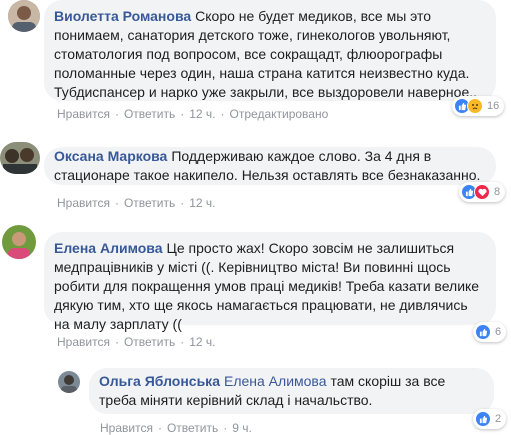 This screenshot has width=511, height=435. What do you see at coordinates (475, 106) in the screenshot?
I see `sad-icon` at bounding box center [475, 106].